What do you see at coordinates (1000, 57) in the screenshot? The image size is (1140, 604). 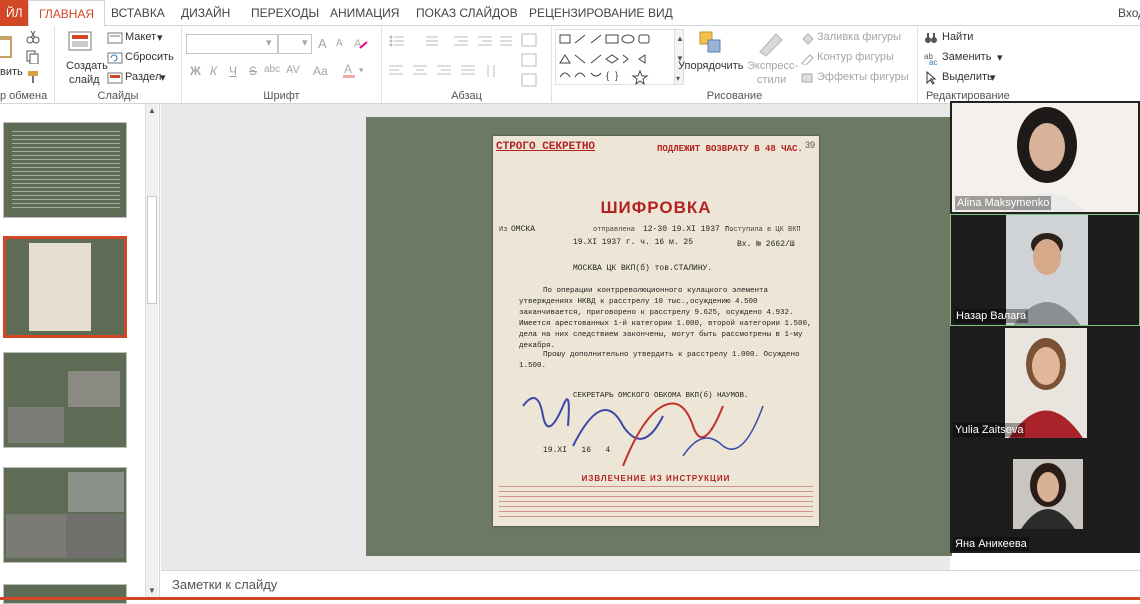 I see `replace-dropdown-arrow: ▾` at bounding box center [1000, 57].